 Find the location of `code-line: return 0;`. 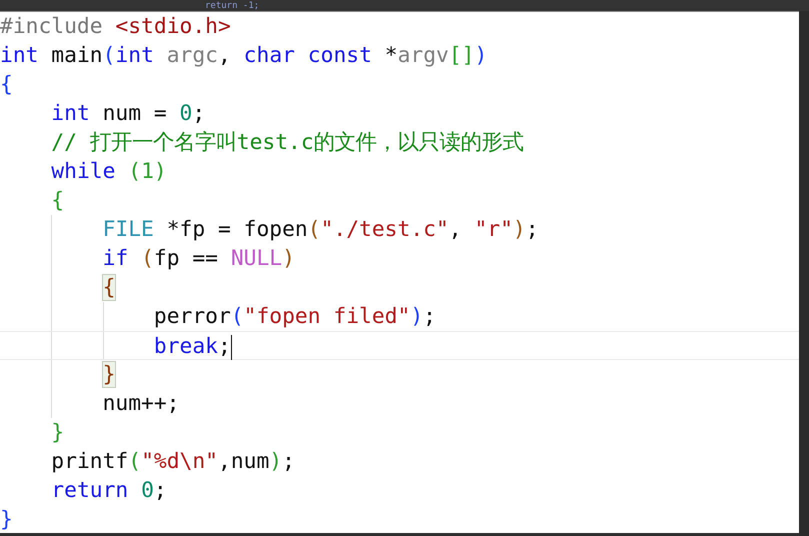

code-line: return 0; is located at coordinates (109, 491).